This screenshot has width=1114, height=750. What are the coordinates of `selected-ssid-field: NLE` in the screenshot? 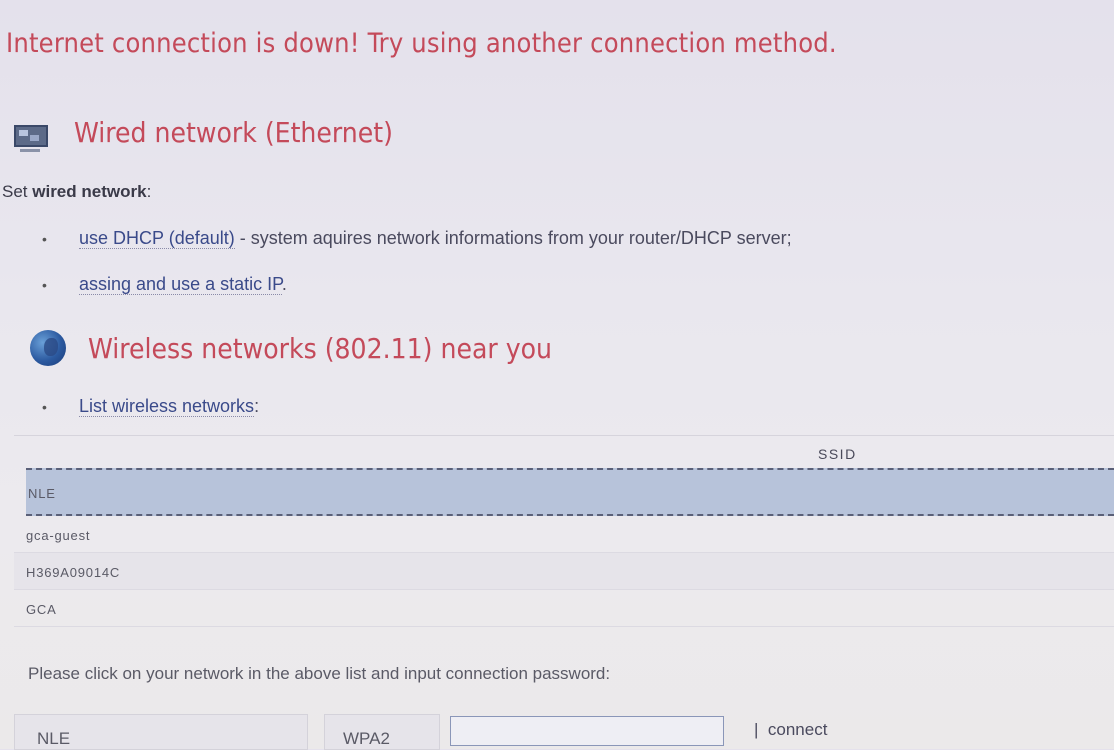 It's located at (161, 732).